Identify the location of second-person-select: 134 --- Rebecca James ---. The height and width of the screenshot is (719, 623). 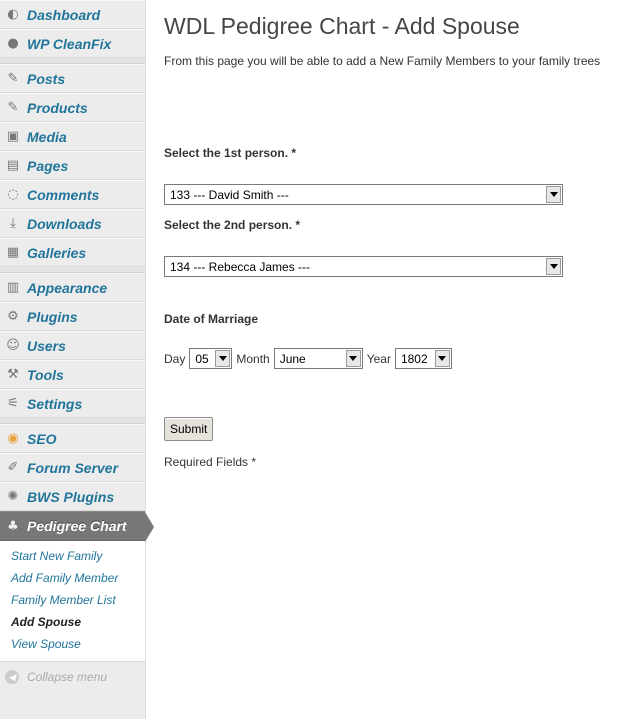
(363, 266).